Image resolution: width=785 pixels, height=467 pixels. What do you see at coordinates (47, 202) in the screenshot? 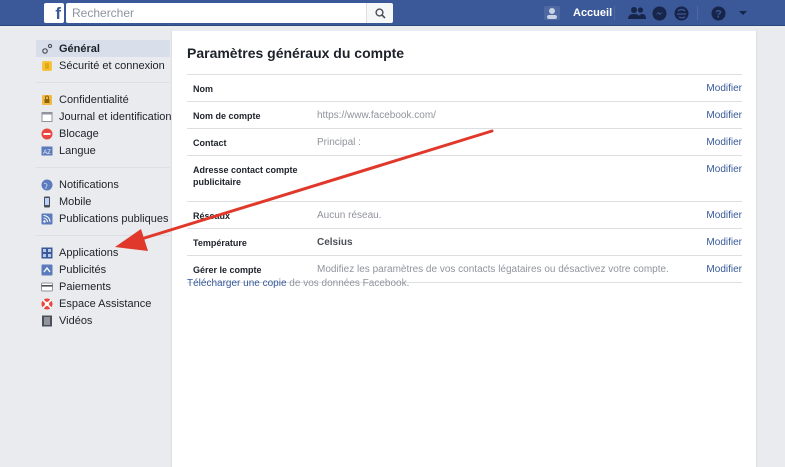
I see `mobile-icon` at bounding box center [47, 202].